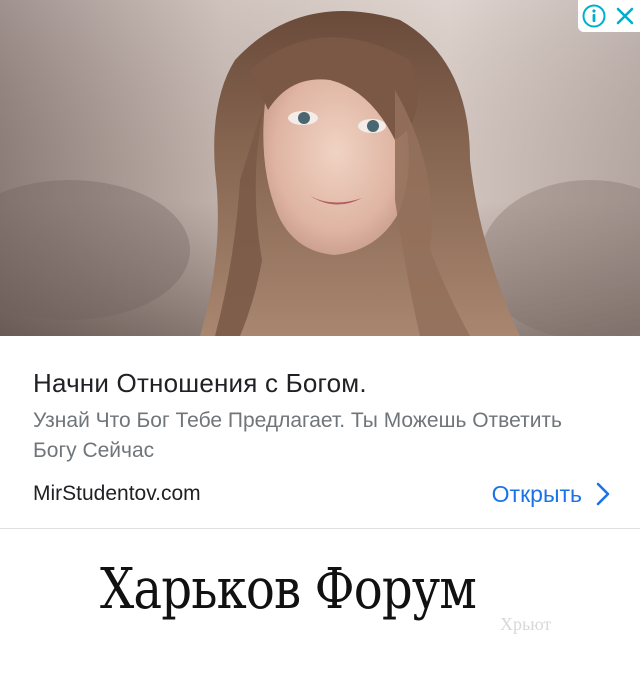 This screenshot has height=674, width=640. I want to click on close-icon, so click(625, 16).